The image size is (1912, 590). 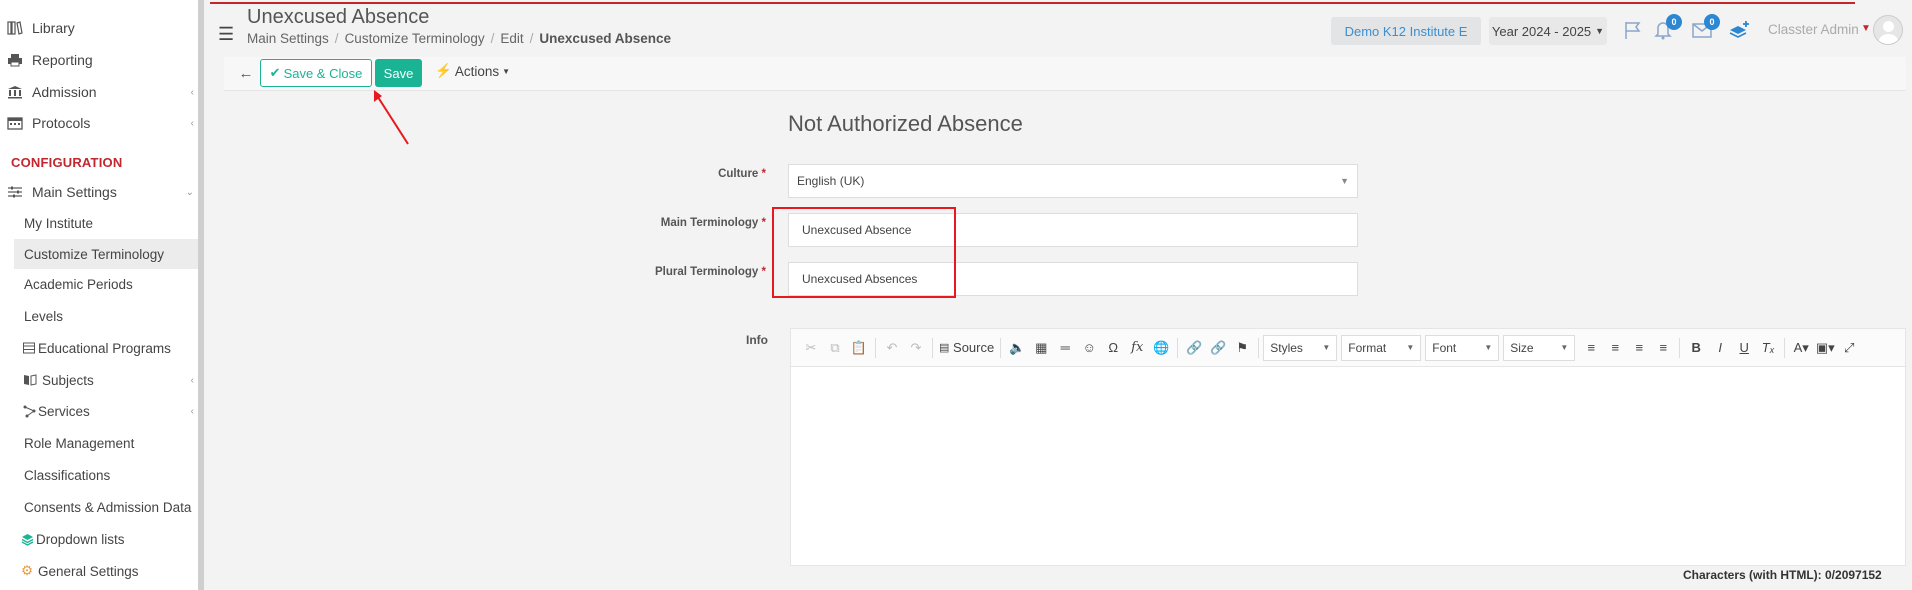 I want to click on sidebar-item-label: My Institute, so click(x=59, y=223).